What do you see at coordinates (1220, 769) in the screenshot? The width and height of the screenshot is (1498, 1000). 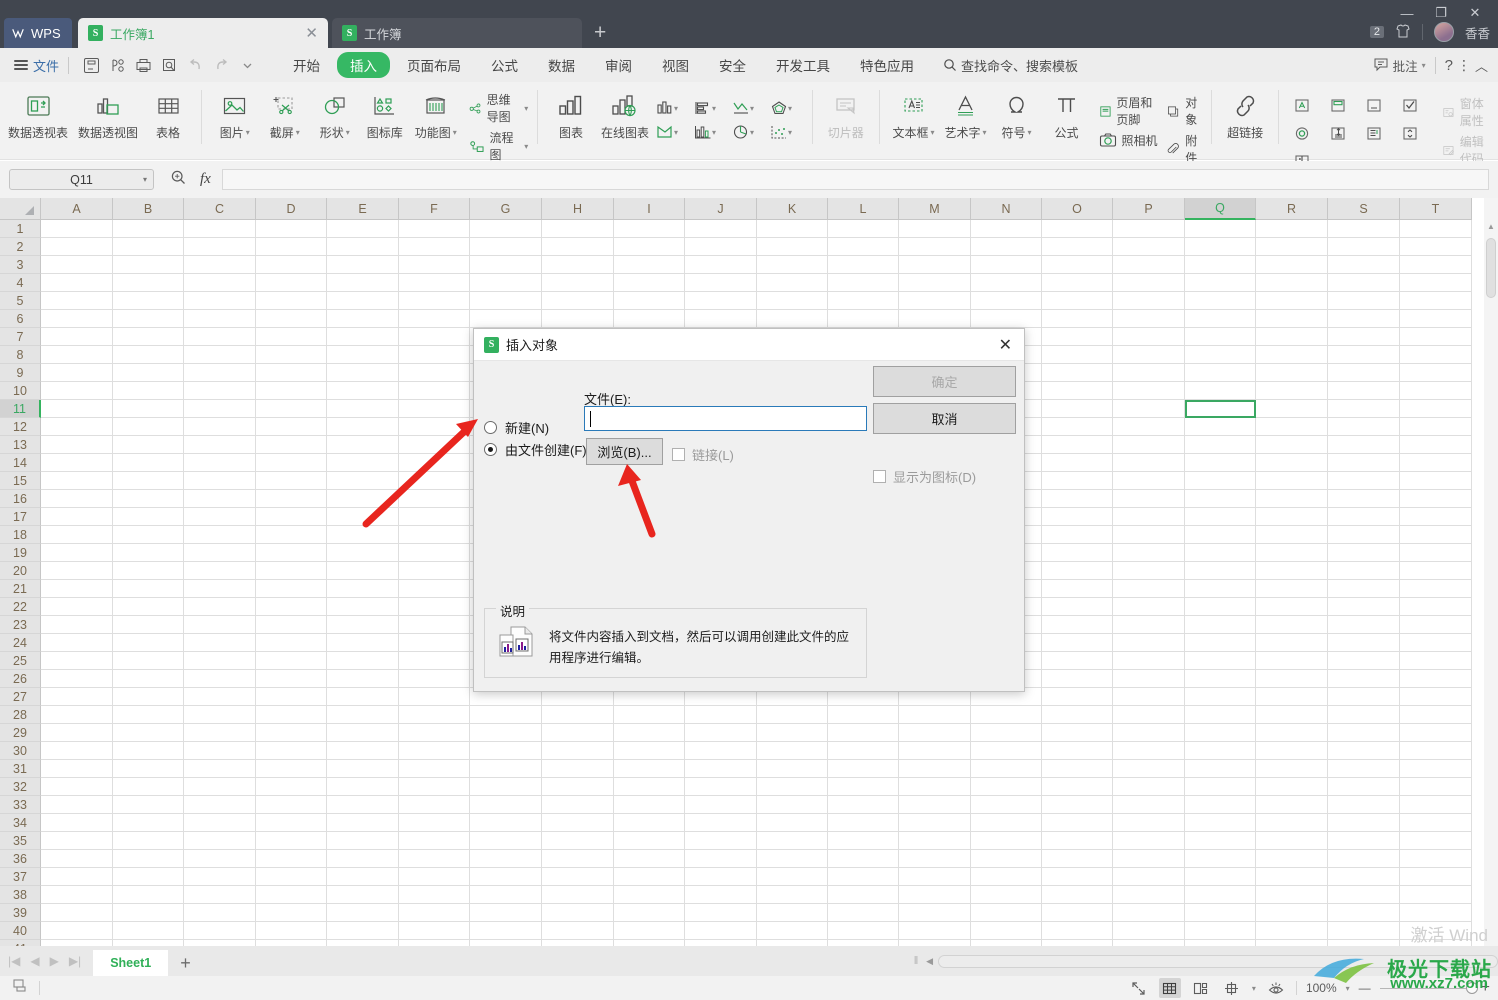 I see `cell-Q31` at bounding box center [1220, 769].